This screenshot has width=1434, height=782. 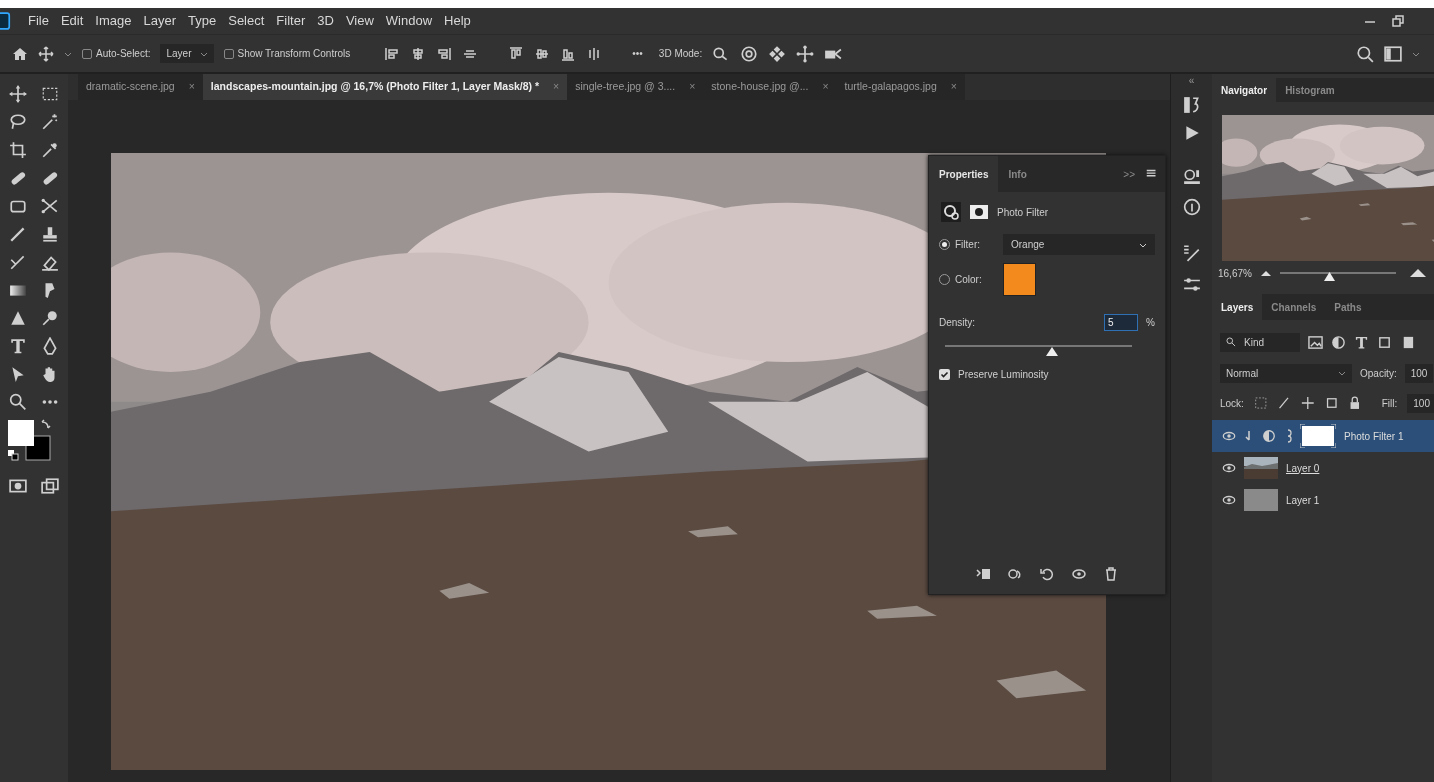 I want to click on scissors-icon, so click(x=50, y=206).